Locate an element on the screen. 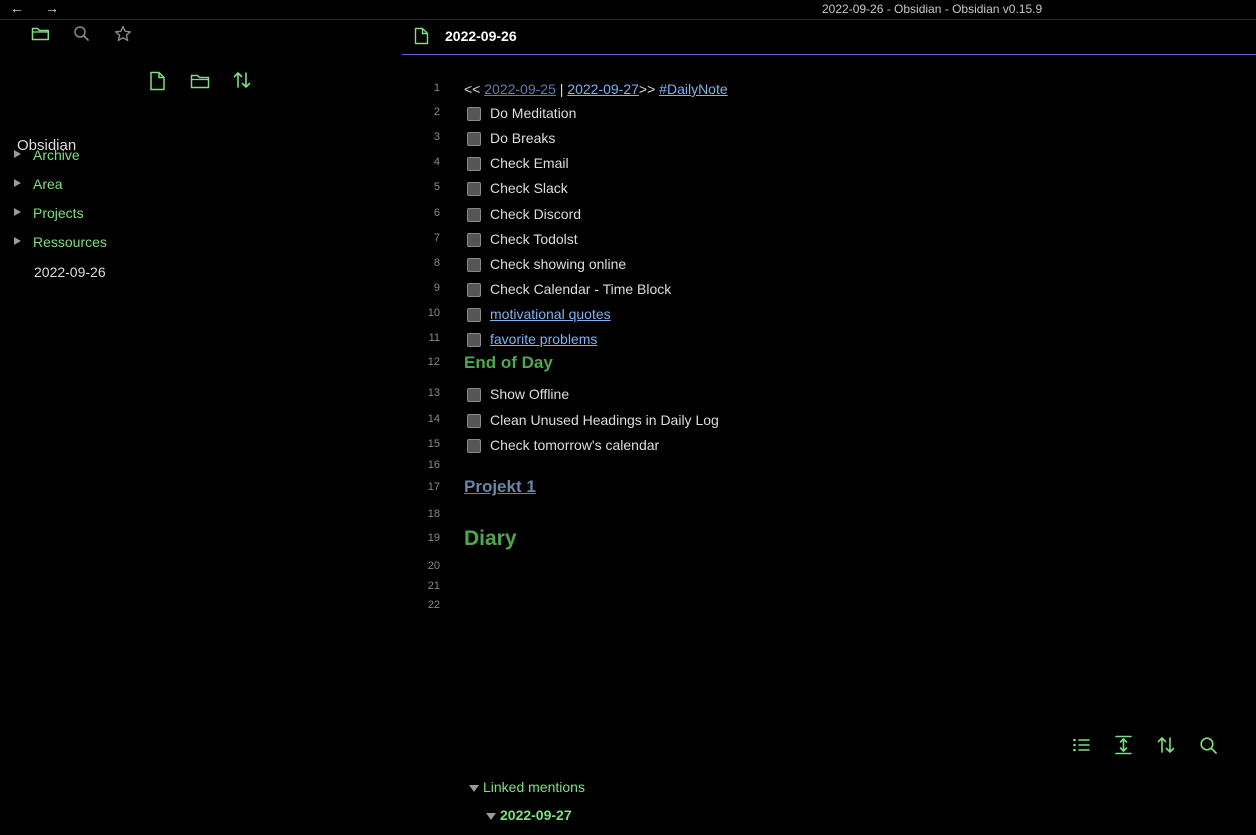 The width and height of the screenshot is (1256, 835). tree-folder-label: Ressources is located at coordinates (70, 242).